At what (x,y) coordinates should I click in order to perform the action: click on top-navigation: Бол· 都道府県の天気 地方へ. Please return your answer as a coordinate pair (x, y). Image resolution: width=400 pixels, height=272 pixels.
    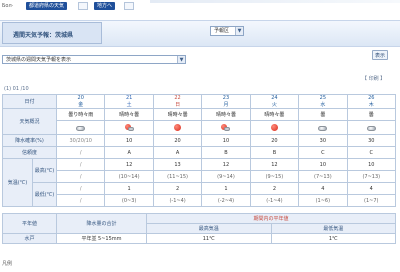
    Looking at the image, I should click on (200, 6).